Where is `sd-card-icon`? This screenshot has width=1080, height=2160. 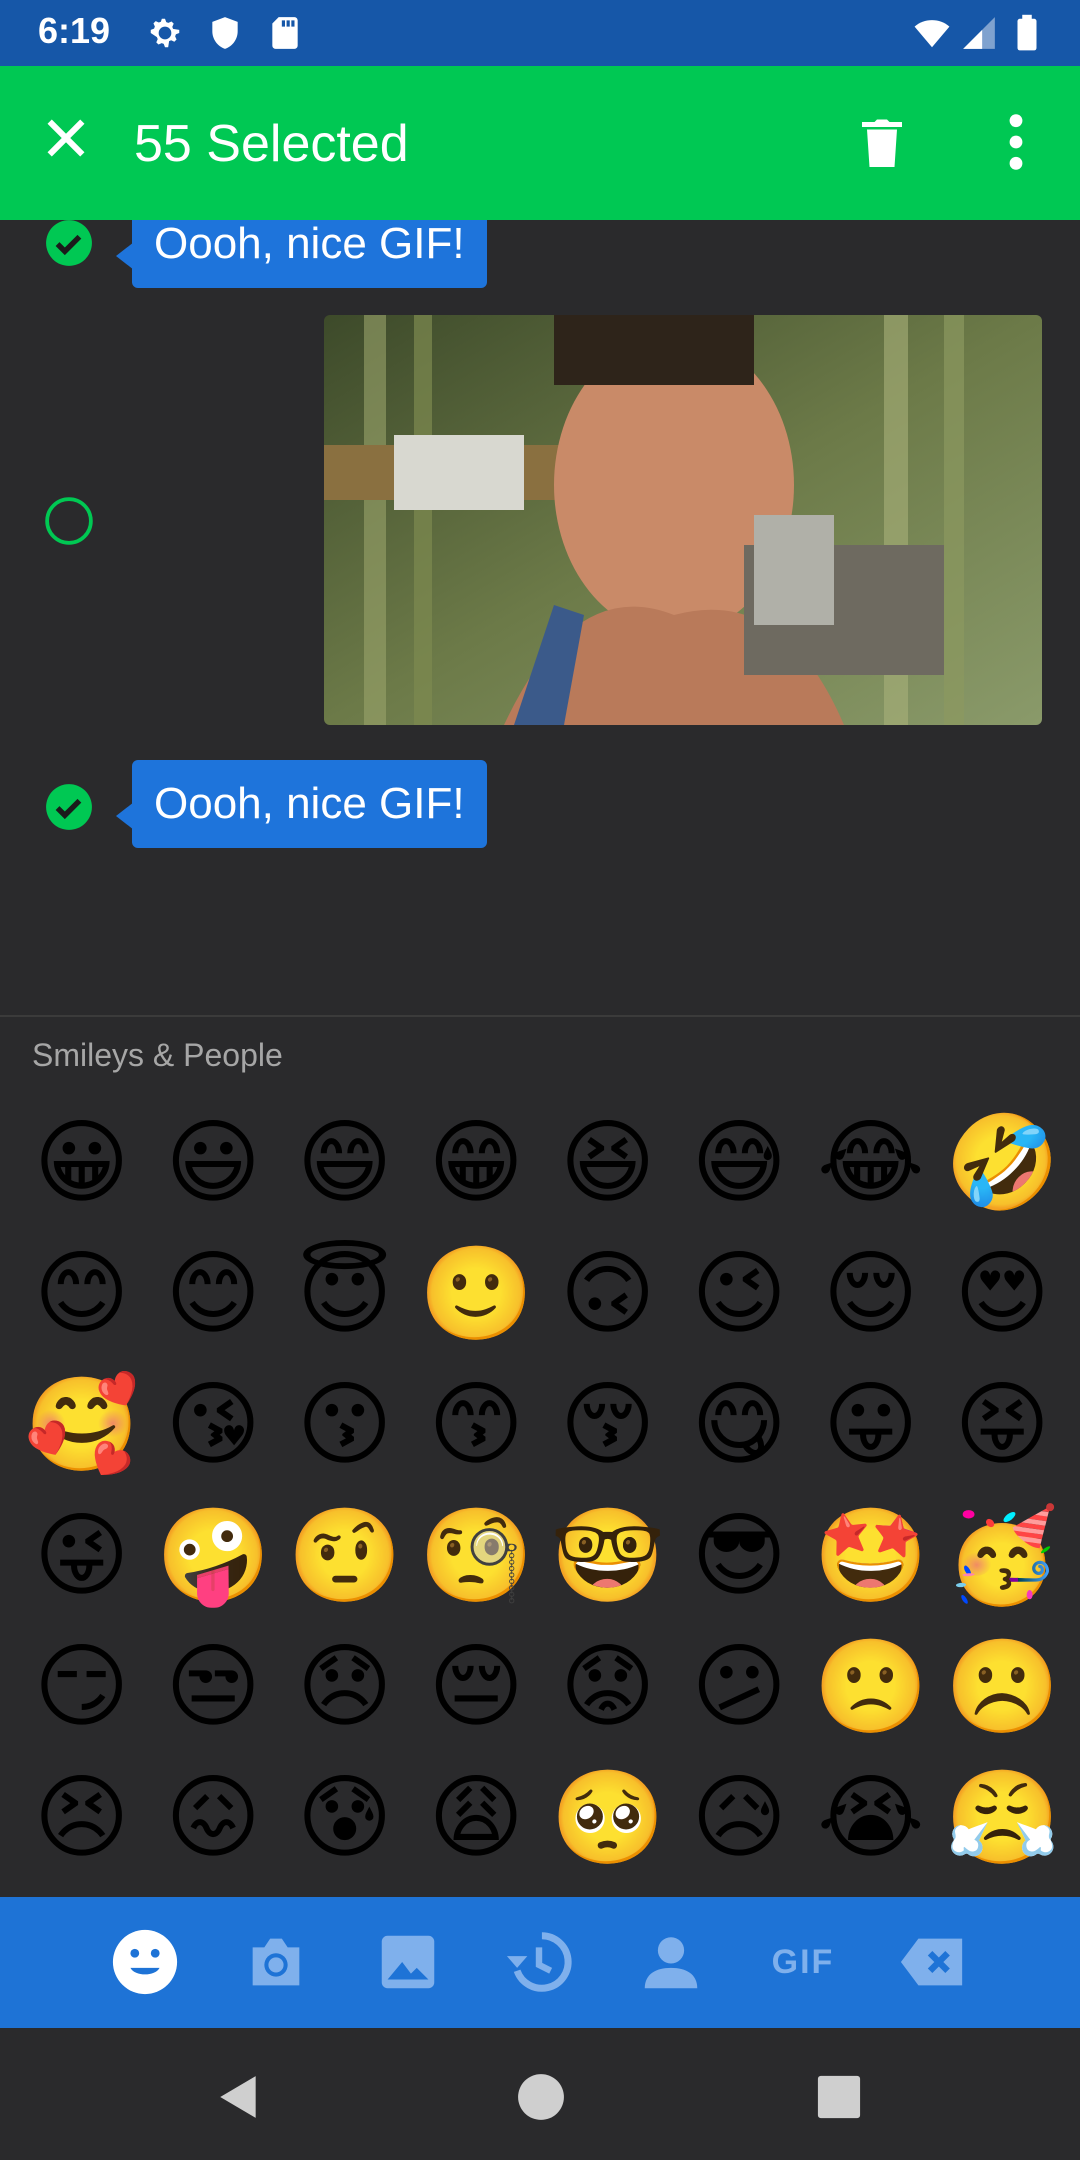
sd-card-icon is located at coordinates (285, 33).